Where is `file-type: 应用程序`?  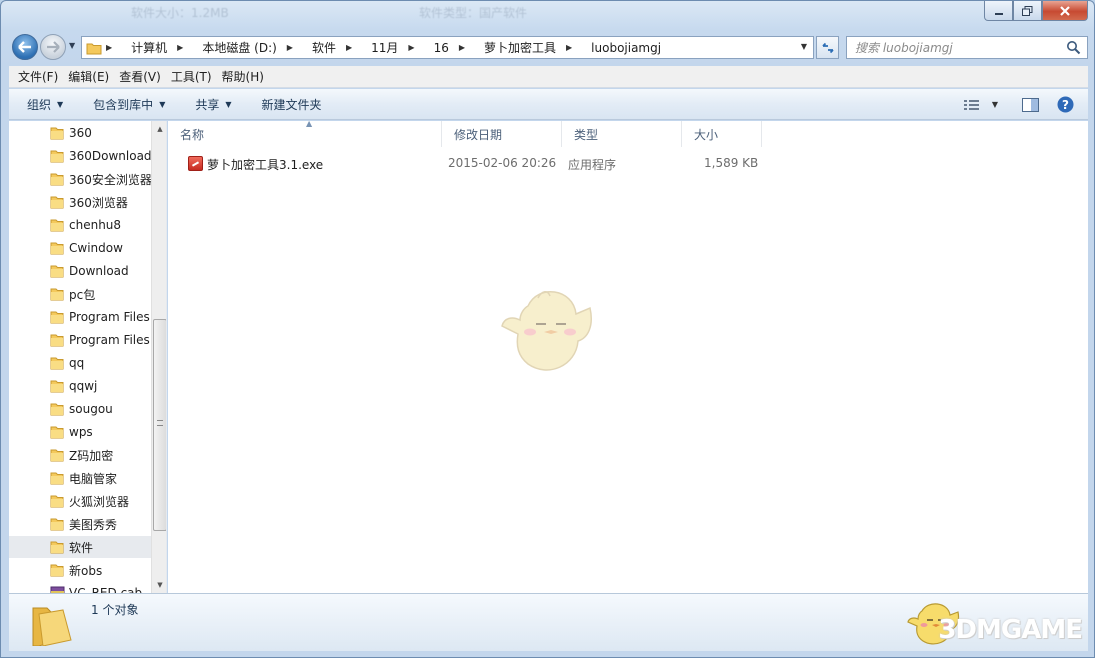 file-type: 应用程序 is located at coordinates (592, 165).